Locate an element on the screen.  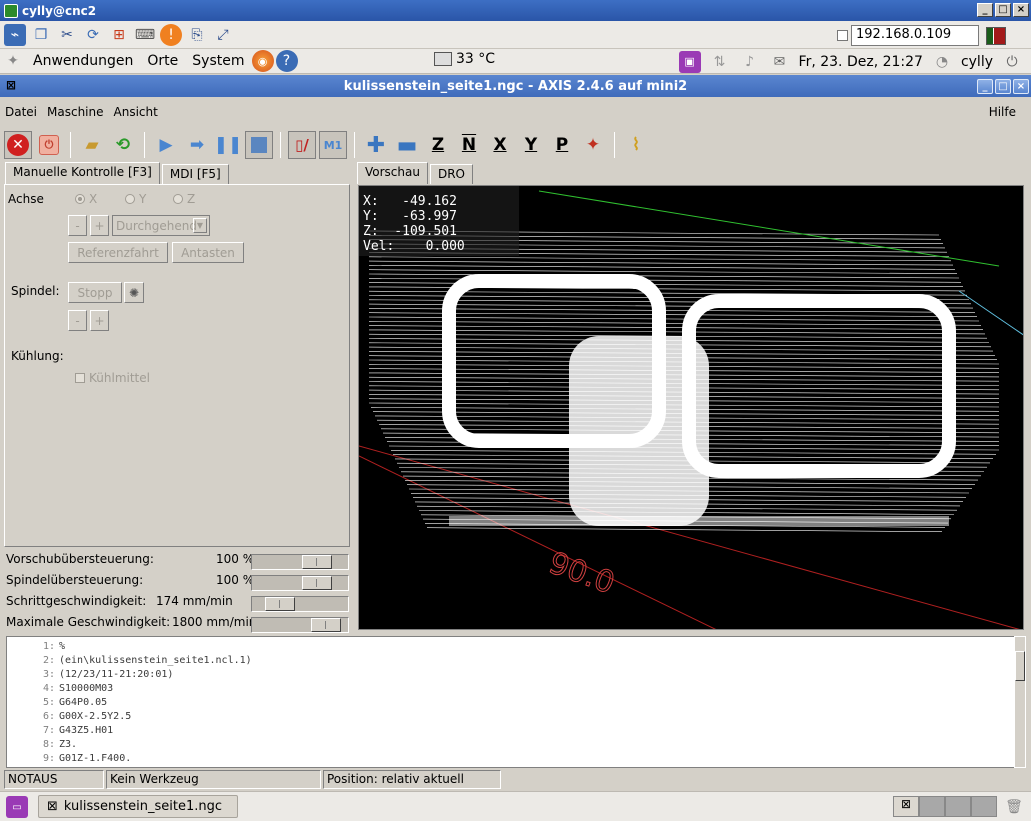
machine-power-button: ⏻ is located at coordinates (49, 145).